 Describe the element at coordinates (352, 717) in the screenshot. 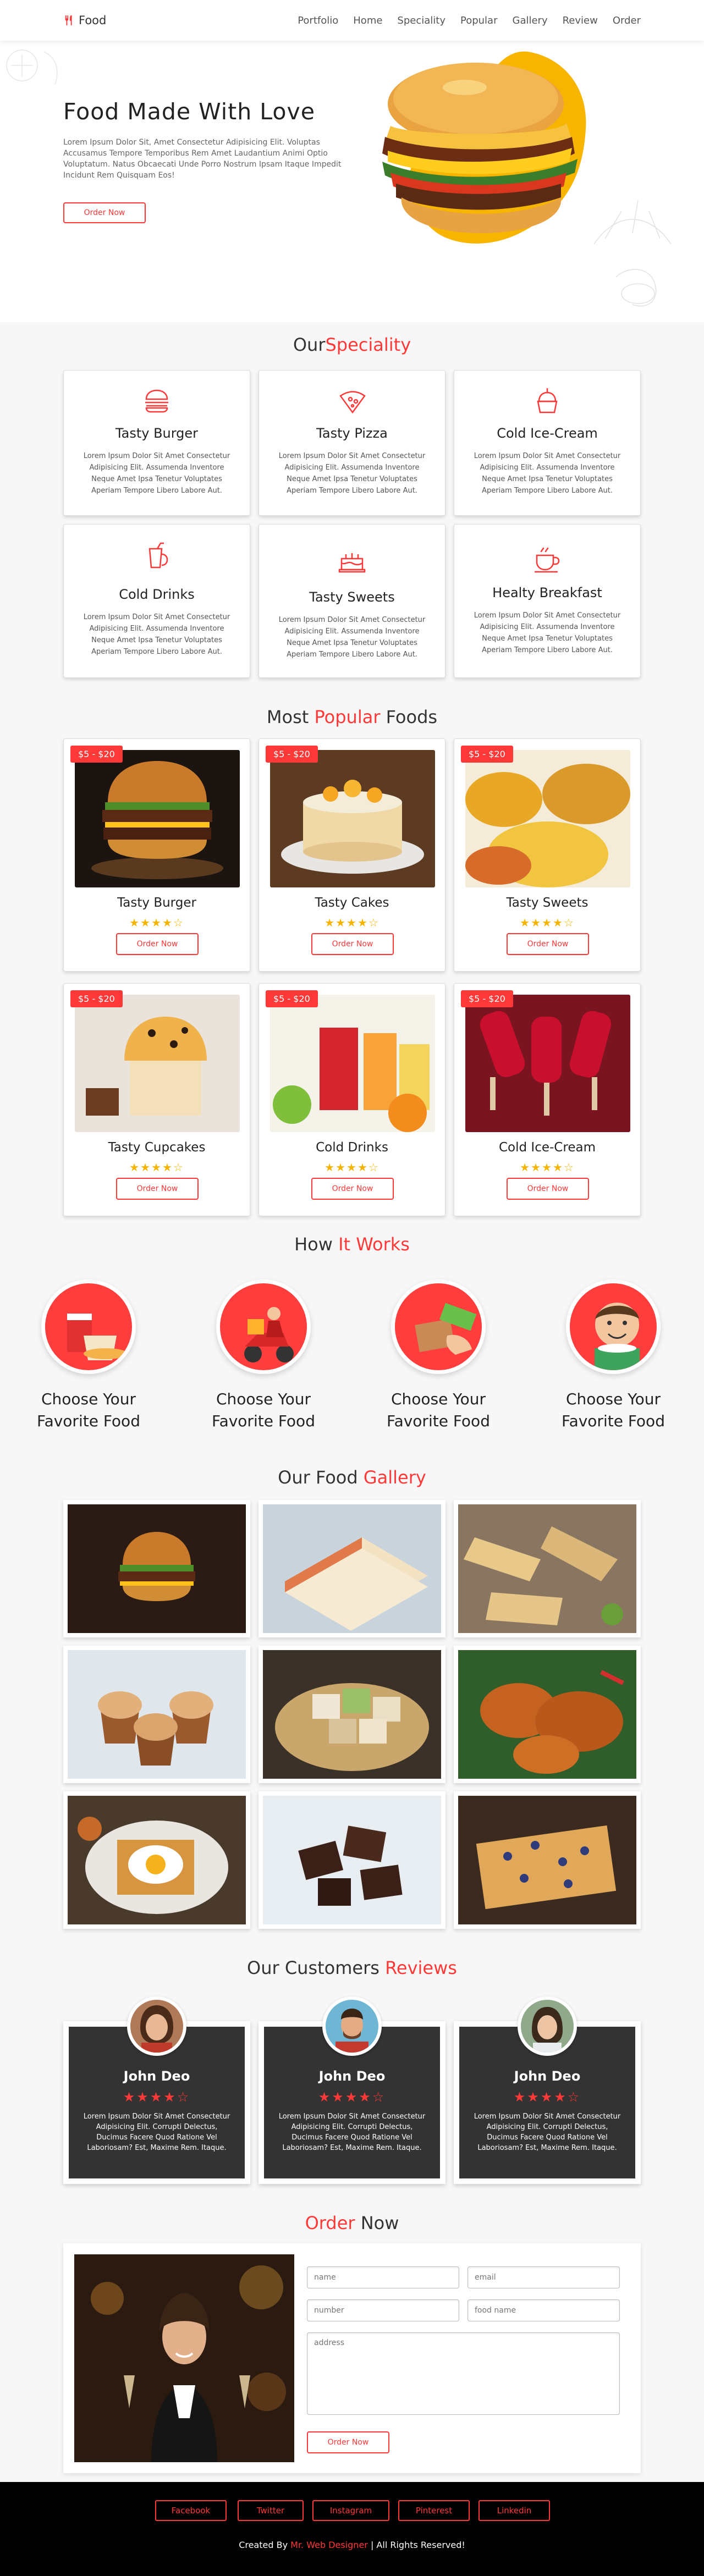

I see `popular-title: Most Popular Foods` at that location.